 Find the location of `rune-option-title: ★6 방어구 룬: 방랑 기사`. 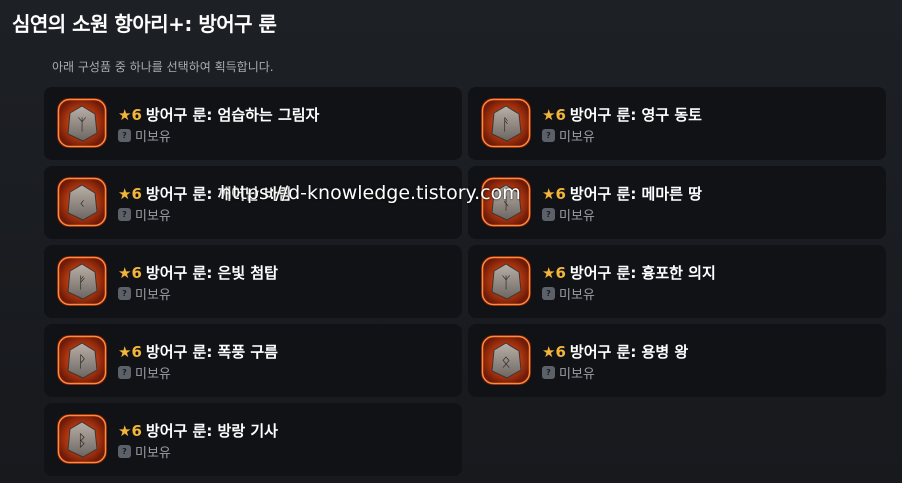

rune-option-title: ★6 방어구 룬: 방랑 기사 is located at coordinates (198, 430).